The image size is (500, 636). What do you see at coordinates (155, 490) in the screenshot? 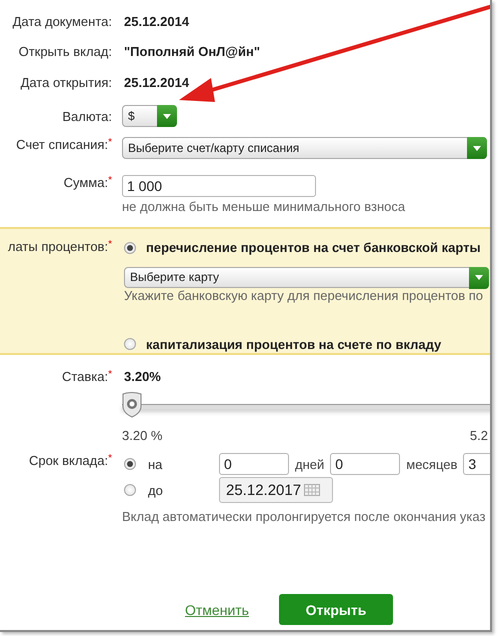
I see `option-label: до` at bounding box center [155, 490].